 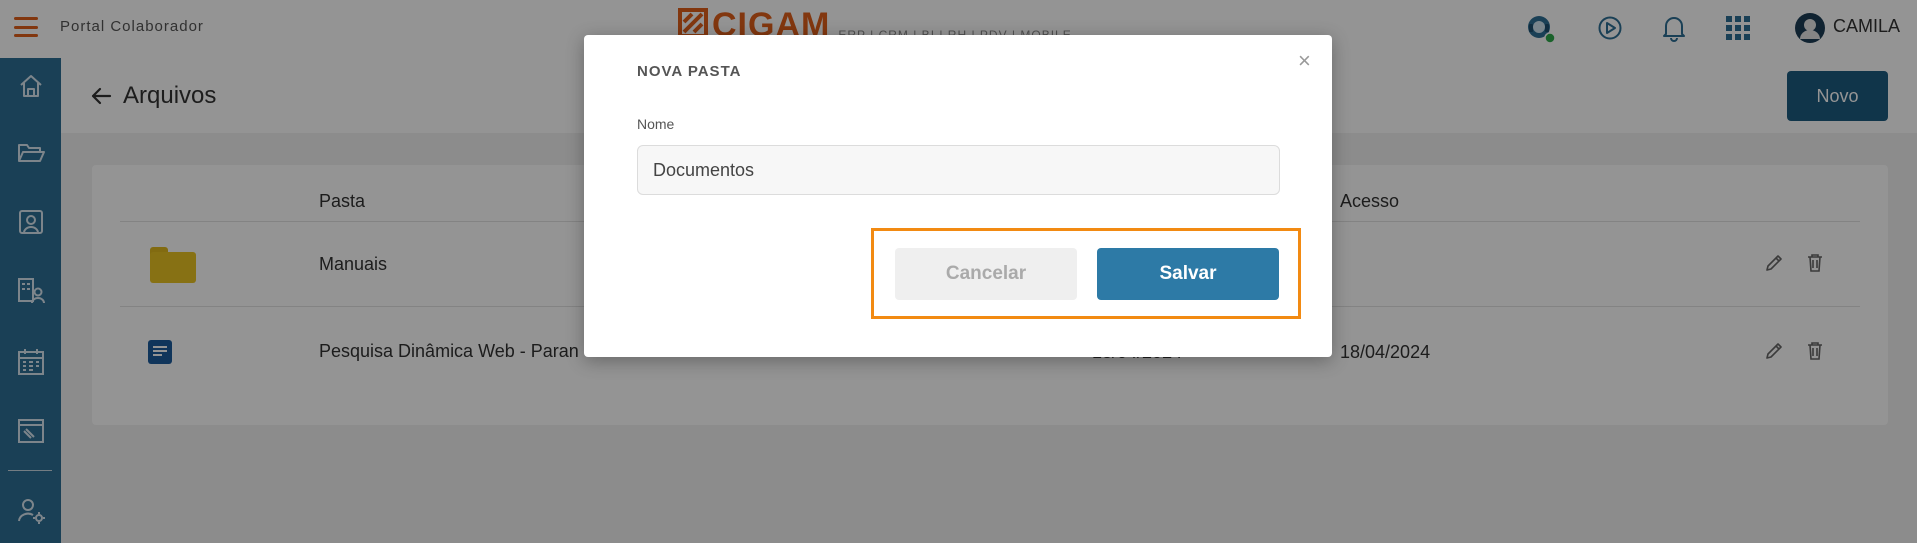 What do you see at coordinates (689, 71) in the screenshot?
I see `dialog-title: NOVA PASTA` at bounding box center [689, 71].